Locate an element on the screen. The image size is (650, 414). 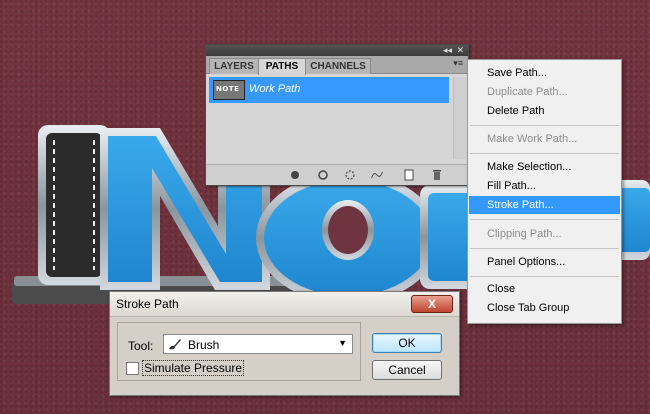
dialog-close-button: X is located at coordinates (432, 304).